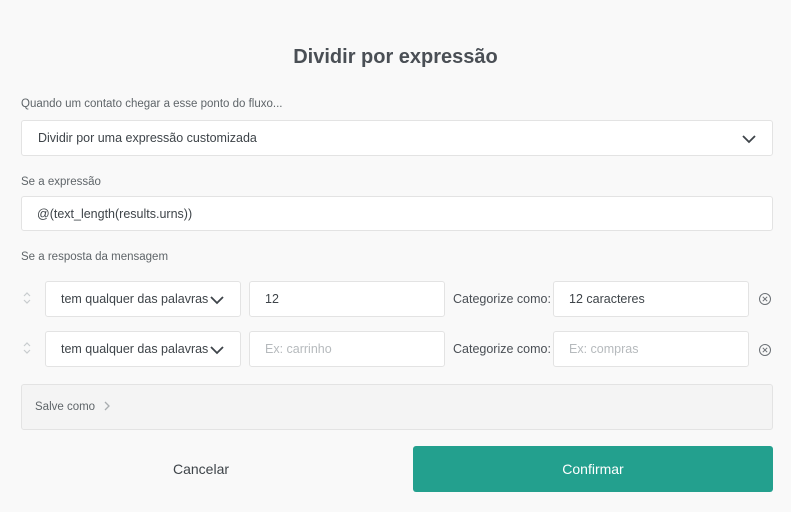  What do you see at coordinates (651, 299) in the screenshot?
I see `rule-category-input: 12 caracteres` at bounding box center [651, 299].